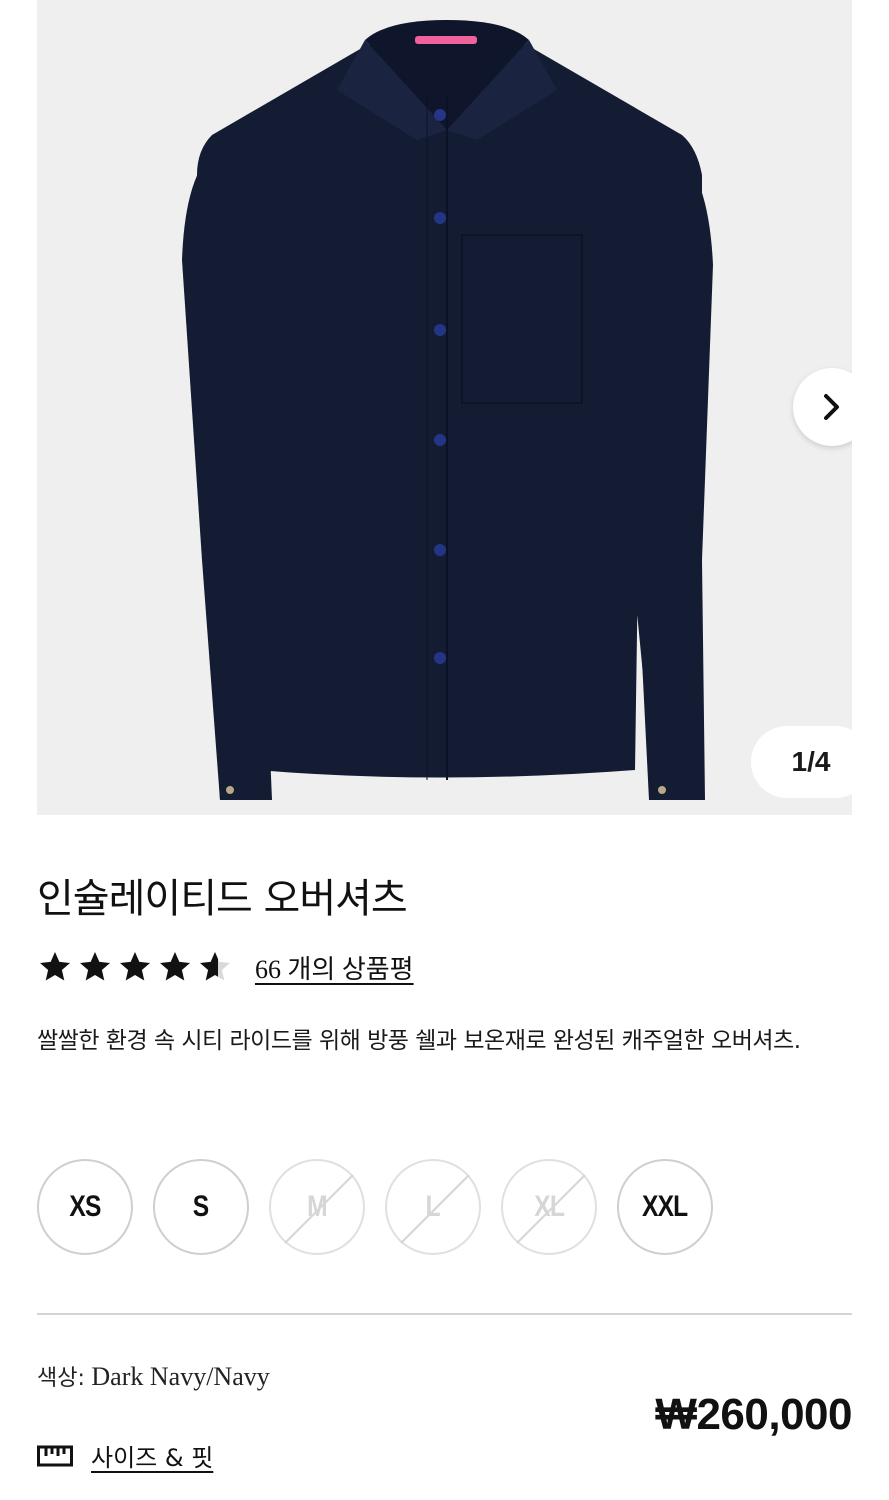 Image resolution: width=889 pixels, height=1500 pixels. I want to click on reviews-link: 66 개의 상품평, so click(334, 967).